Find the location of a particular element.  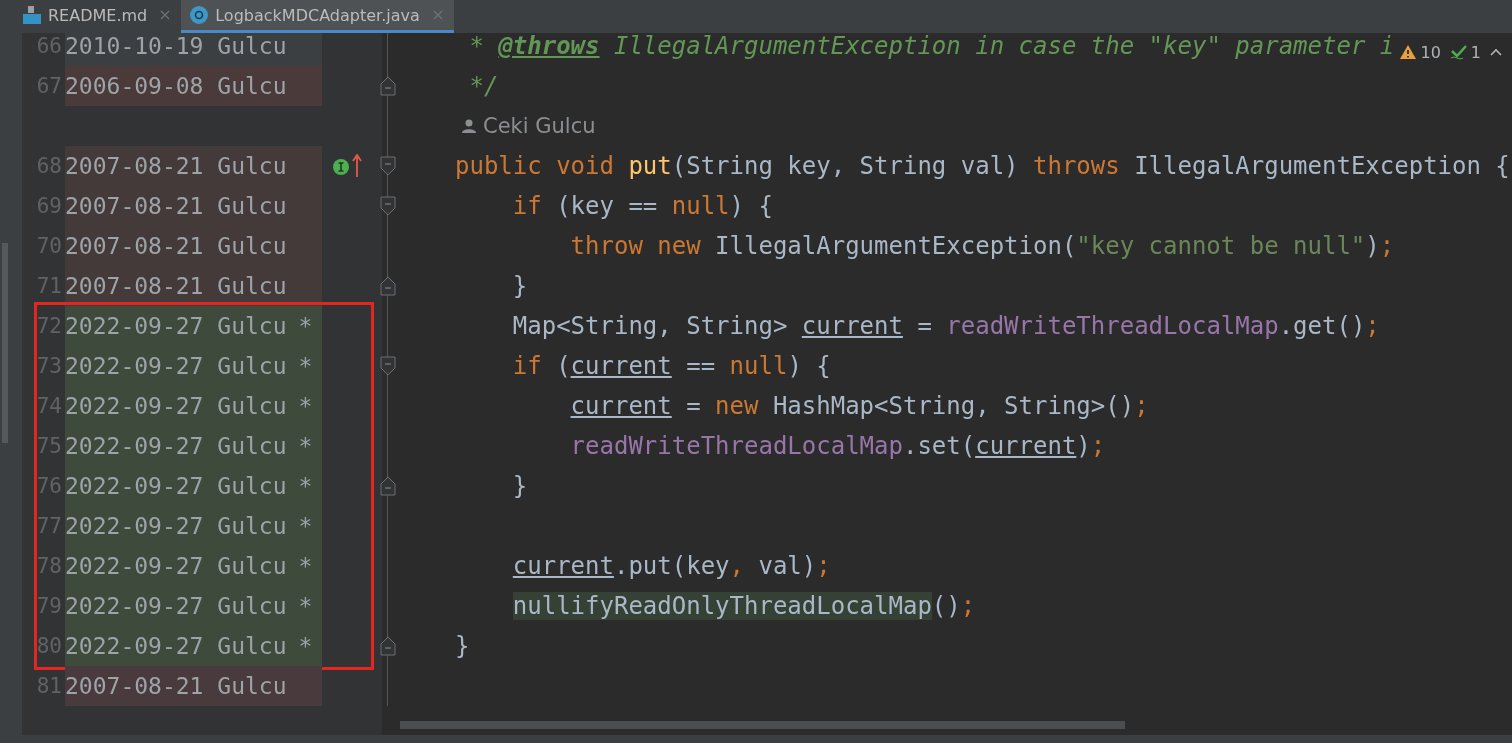

blame-annotation: 2006-09-08 Gulcu is located at coordinates (193, 86).